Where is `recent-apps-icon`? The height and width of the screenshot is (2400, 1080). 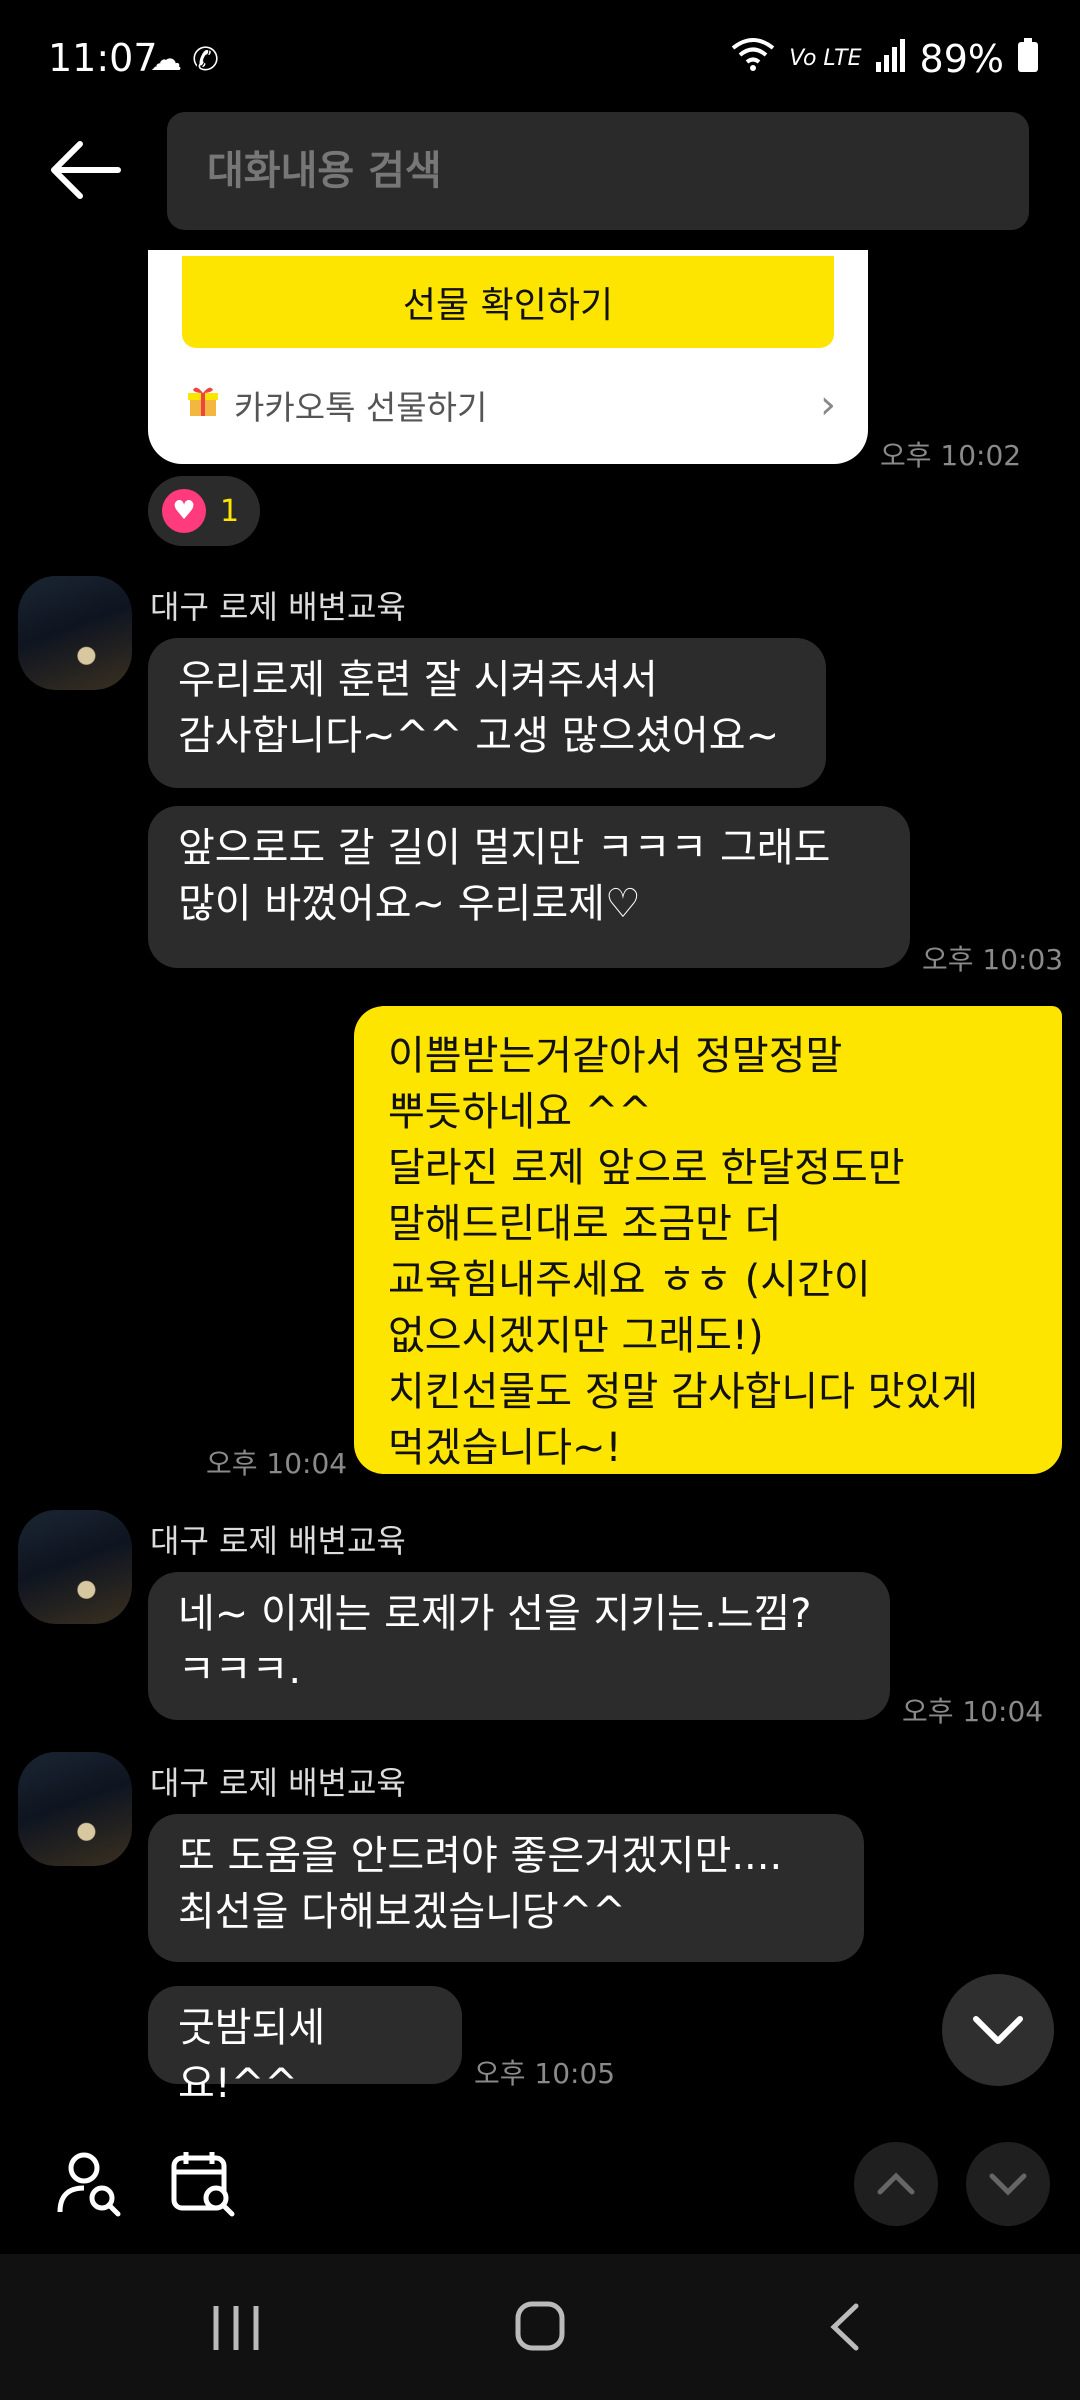 recent-apps-icon is located at coordinates (236, 2328).